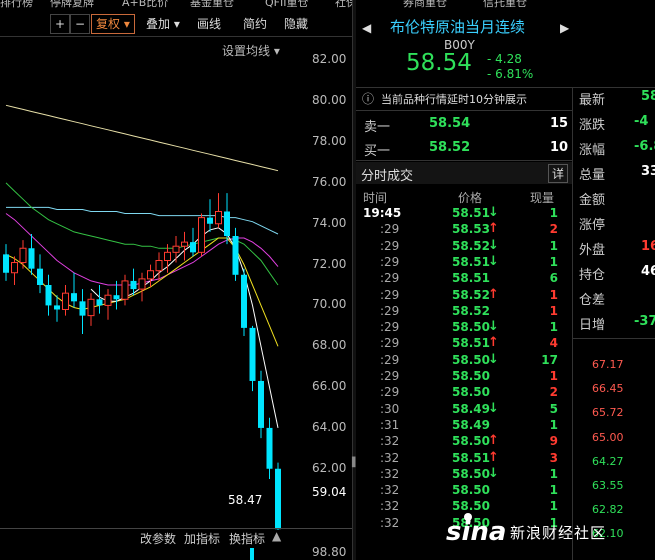 This screenshot has height=560, width=655. Describe the element at coordinates (648, 96) in the screenshot. I see `stat-value: 58` at that location.